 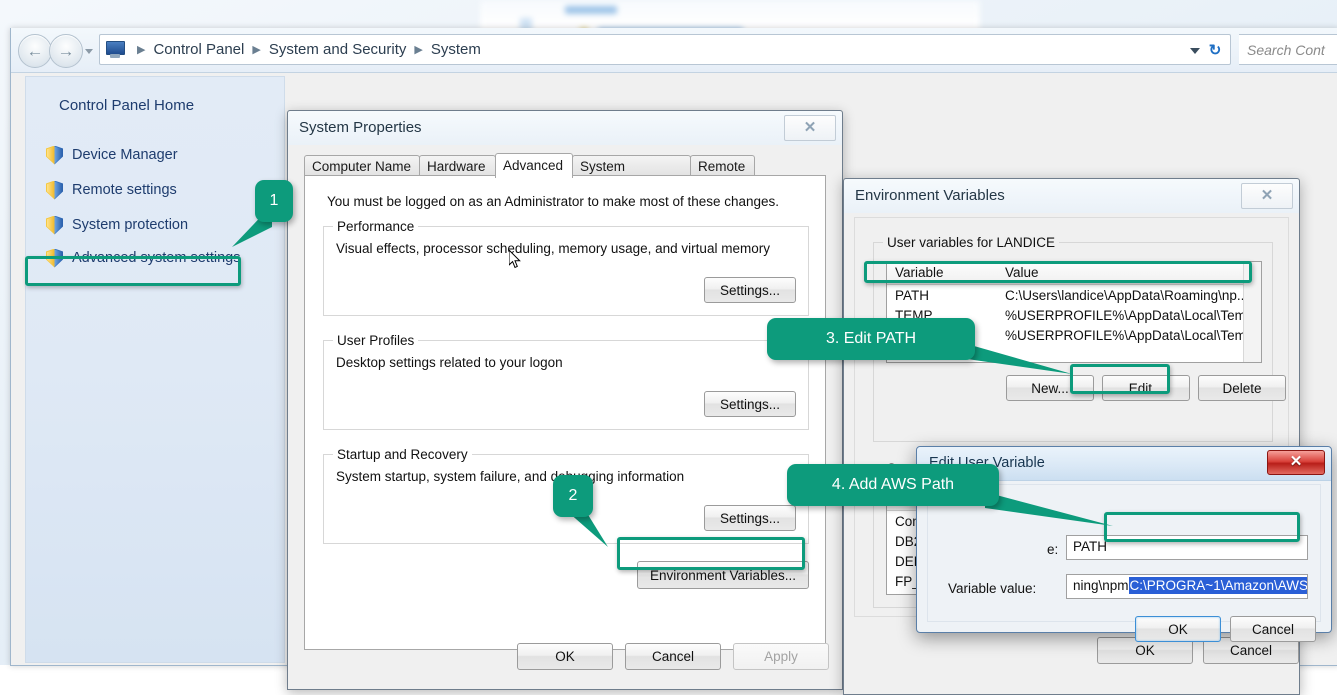 What do you see at coordinates (133, 271) in the screenshot?
I see `highlight-advanced-system-settings` at bounding box center [133, 271].